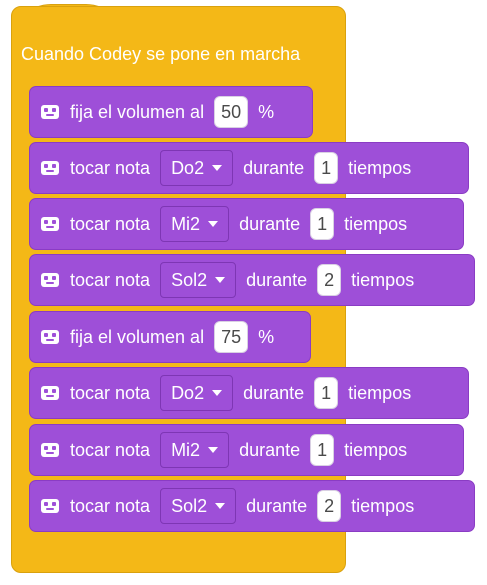 The image size is (487, 585). What do you see at coordinates (161, 54) in the screenshot?
I see `hat-block-title: Cuando Codey se pone en marcha` at bounding box center [161, 54].